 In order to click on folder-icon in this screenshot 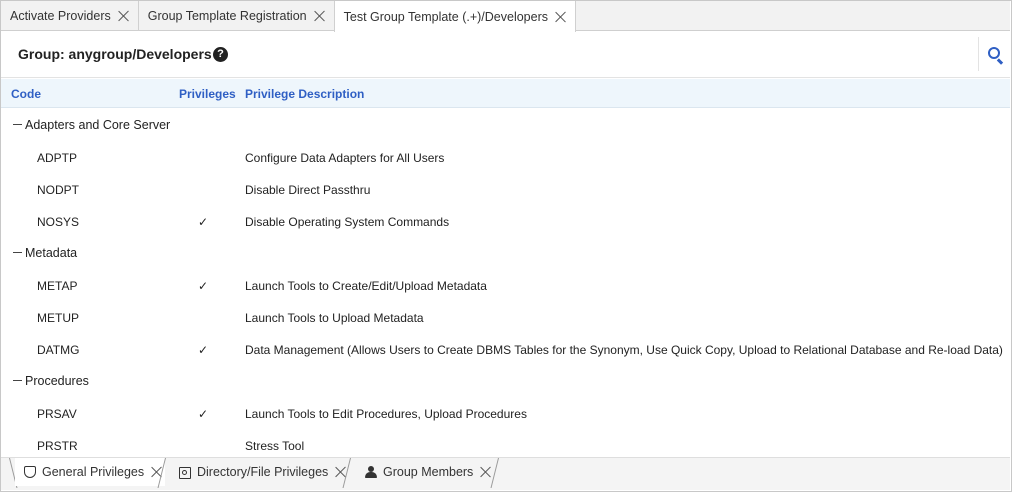, I will do `click(185, 472)`.